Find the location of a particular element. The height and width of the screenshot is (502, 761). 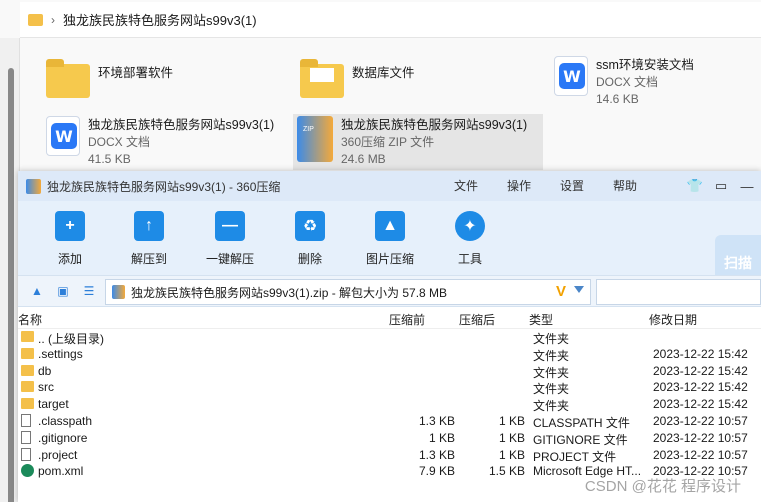

explorer-nav-pane is located at coordinates (10, 270).